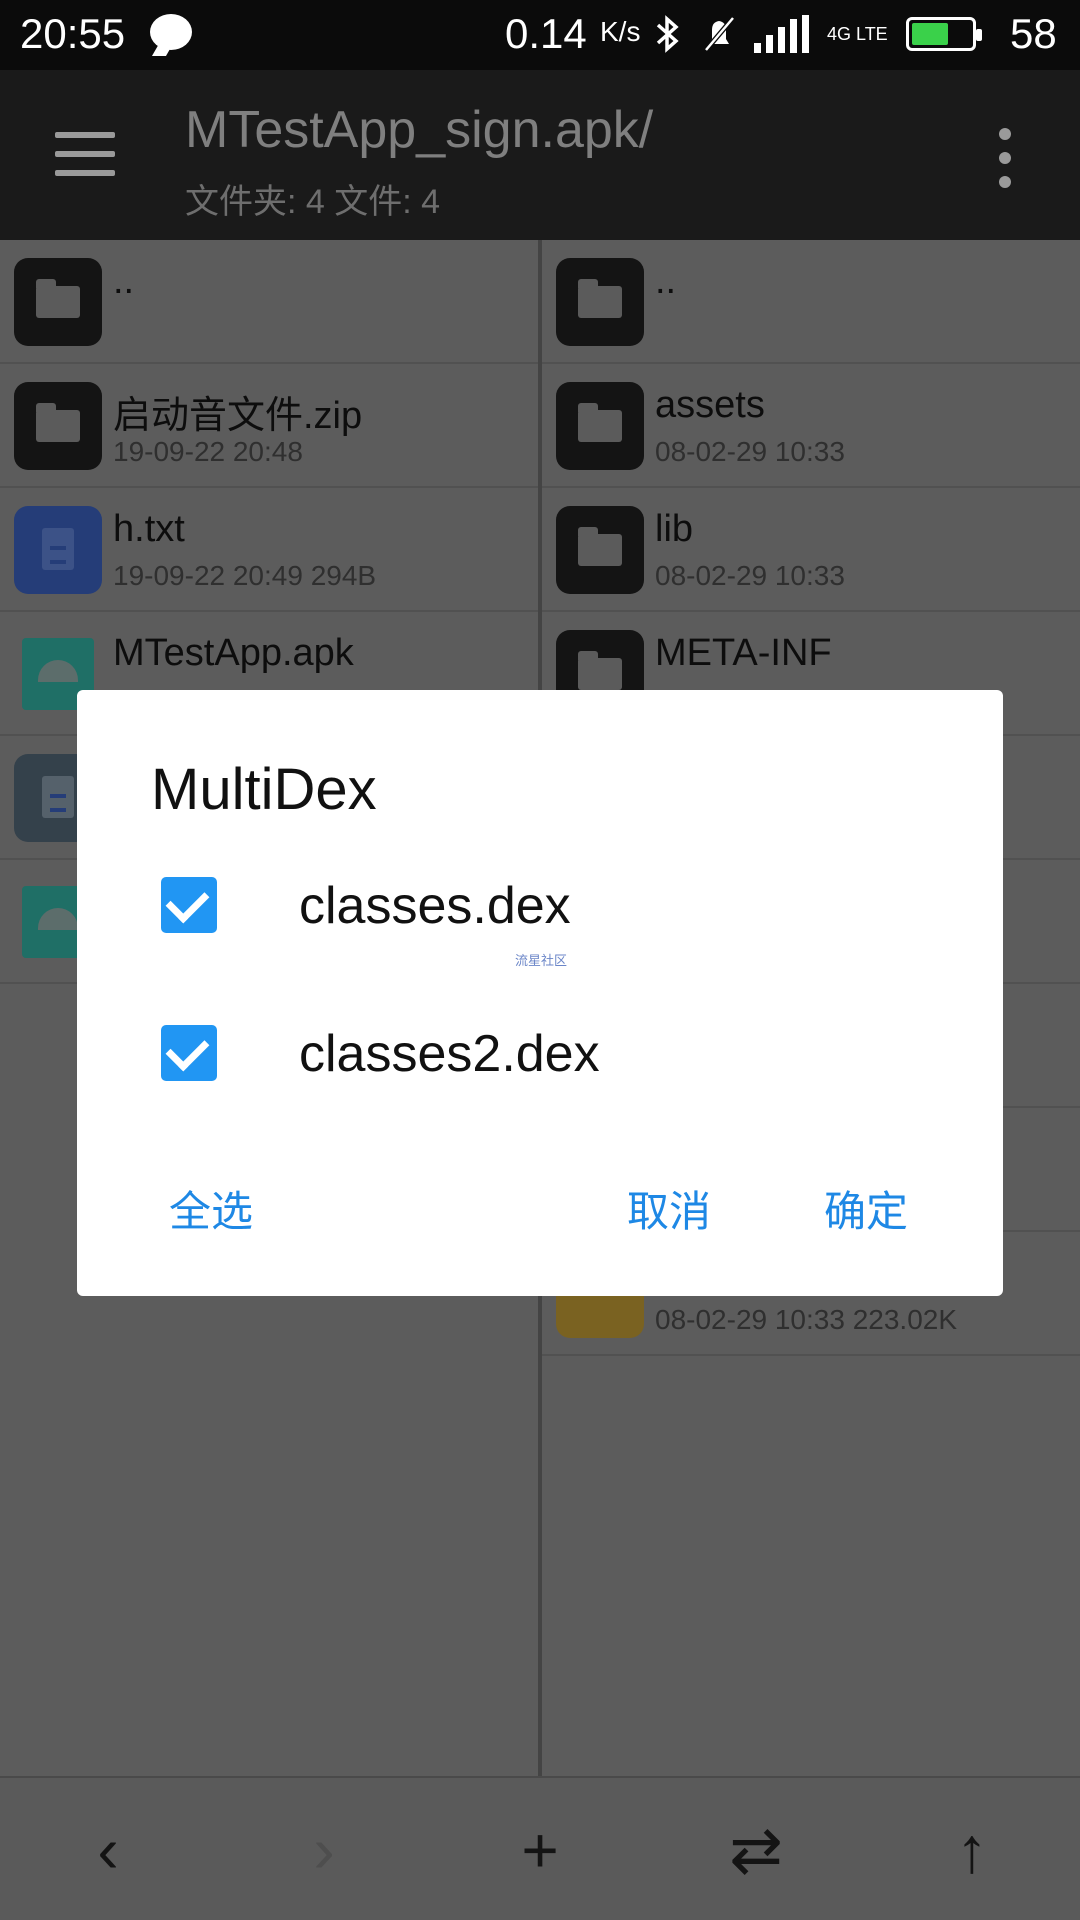  I want to click on select-all-button: 全选, so click(211, 1208).